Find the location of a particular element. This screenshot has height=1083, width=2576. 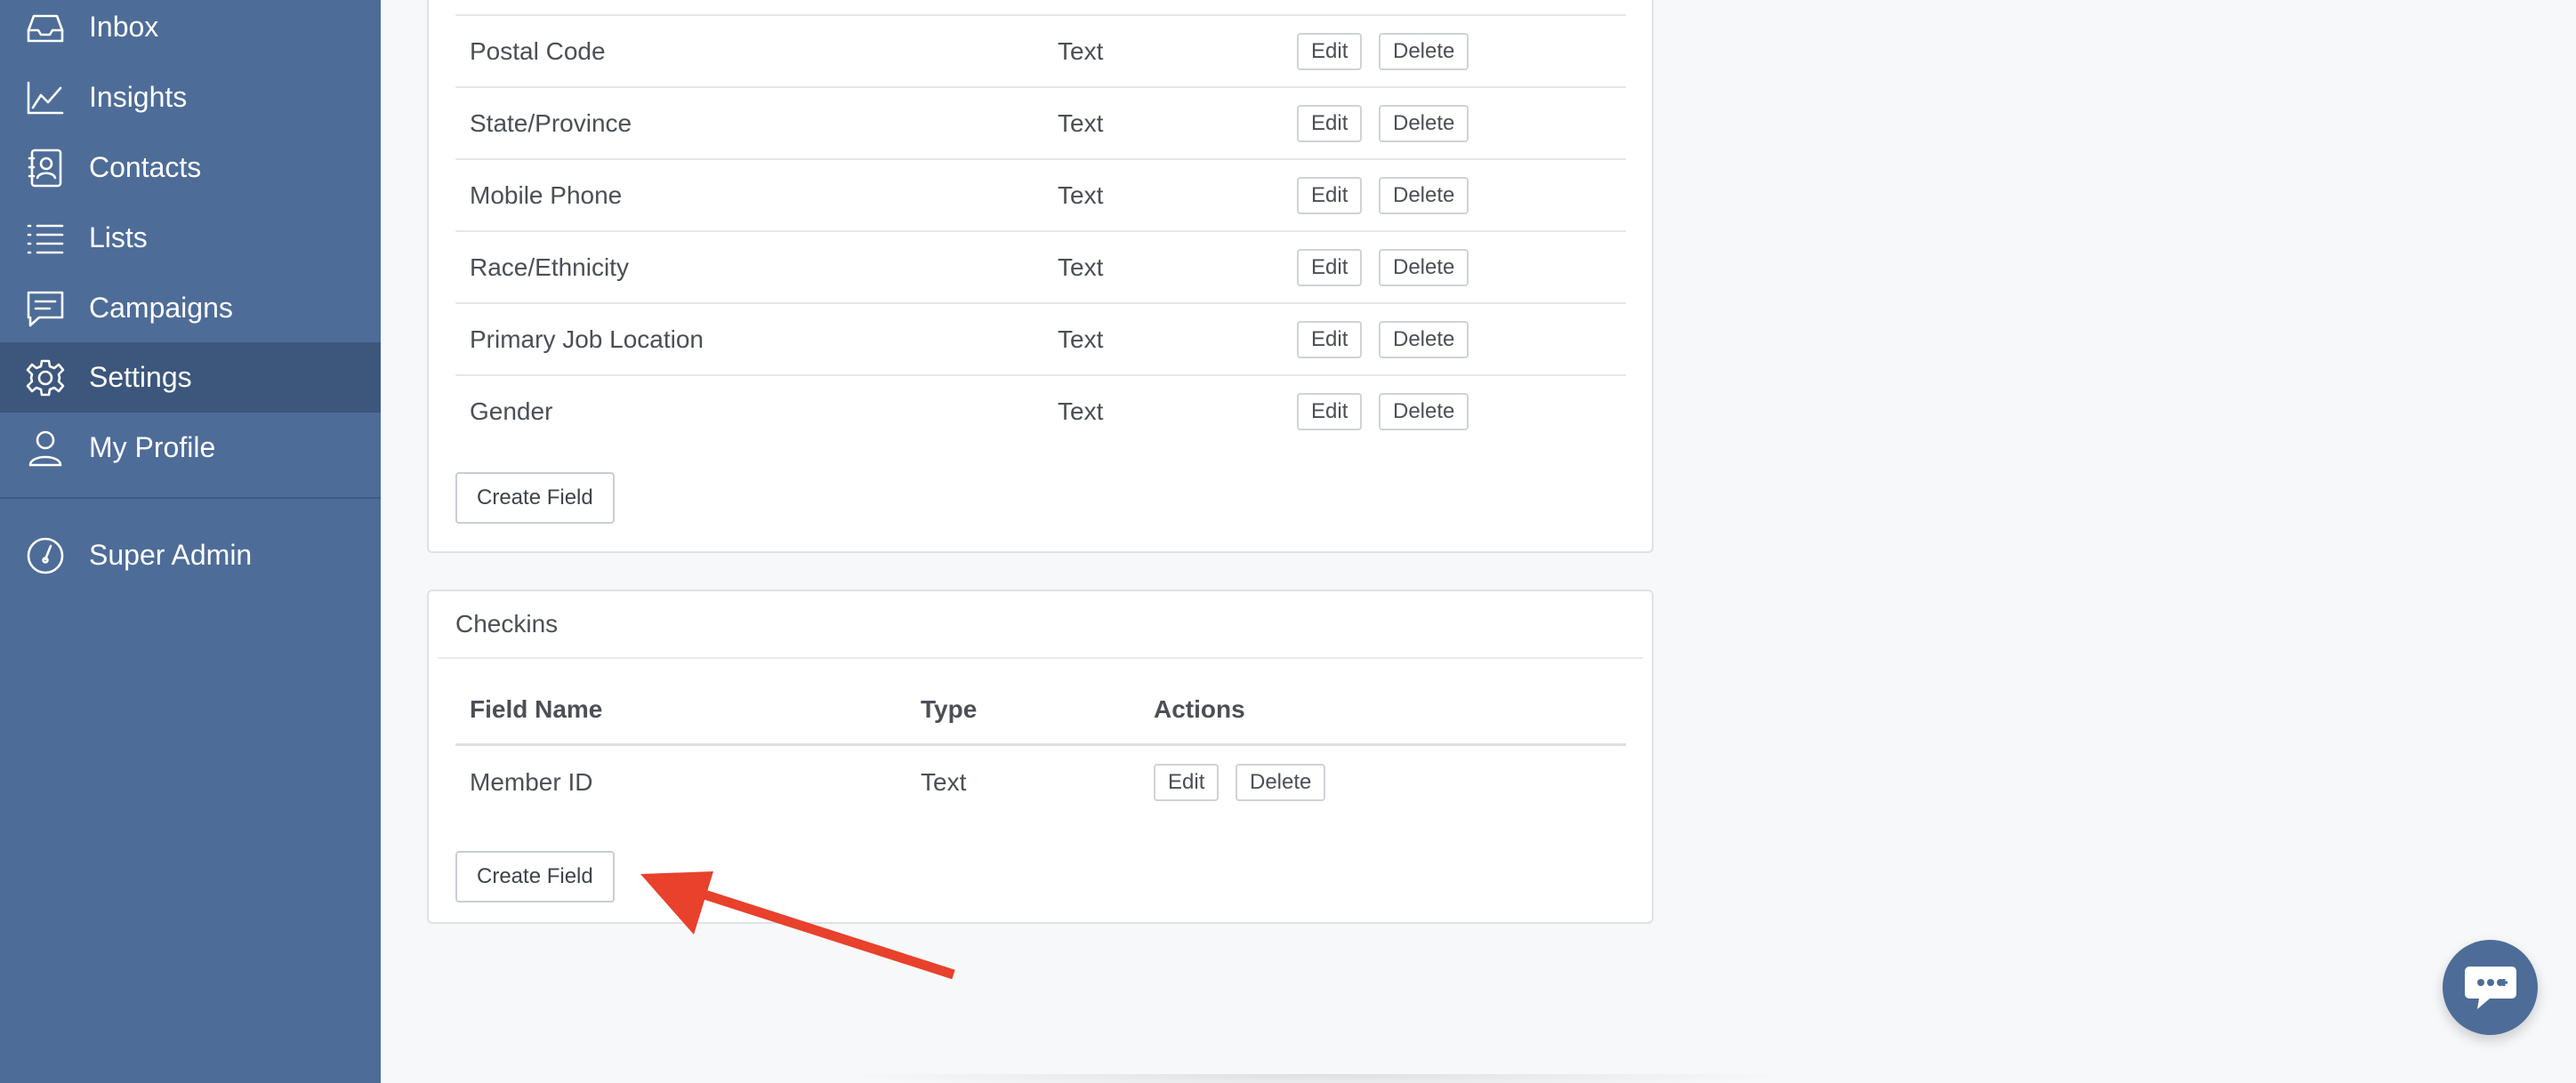

inbox-icon is located at coordinates (45, 27).